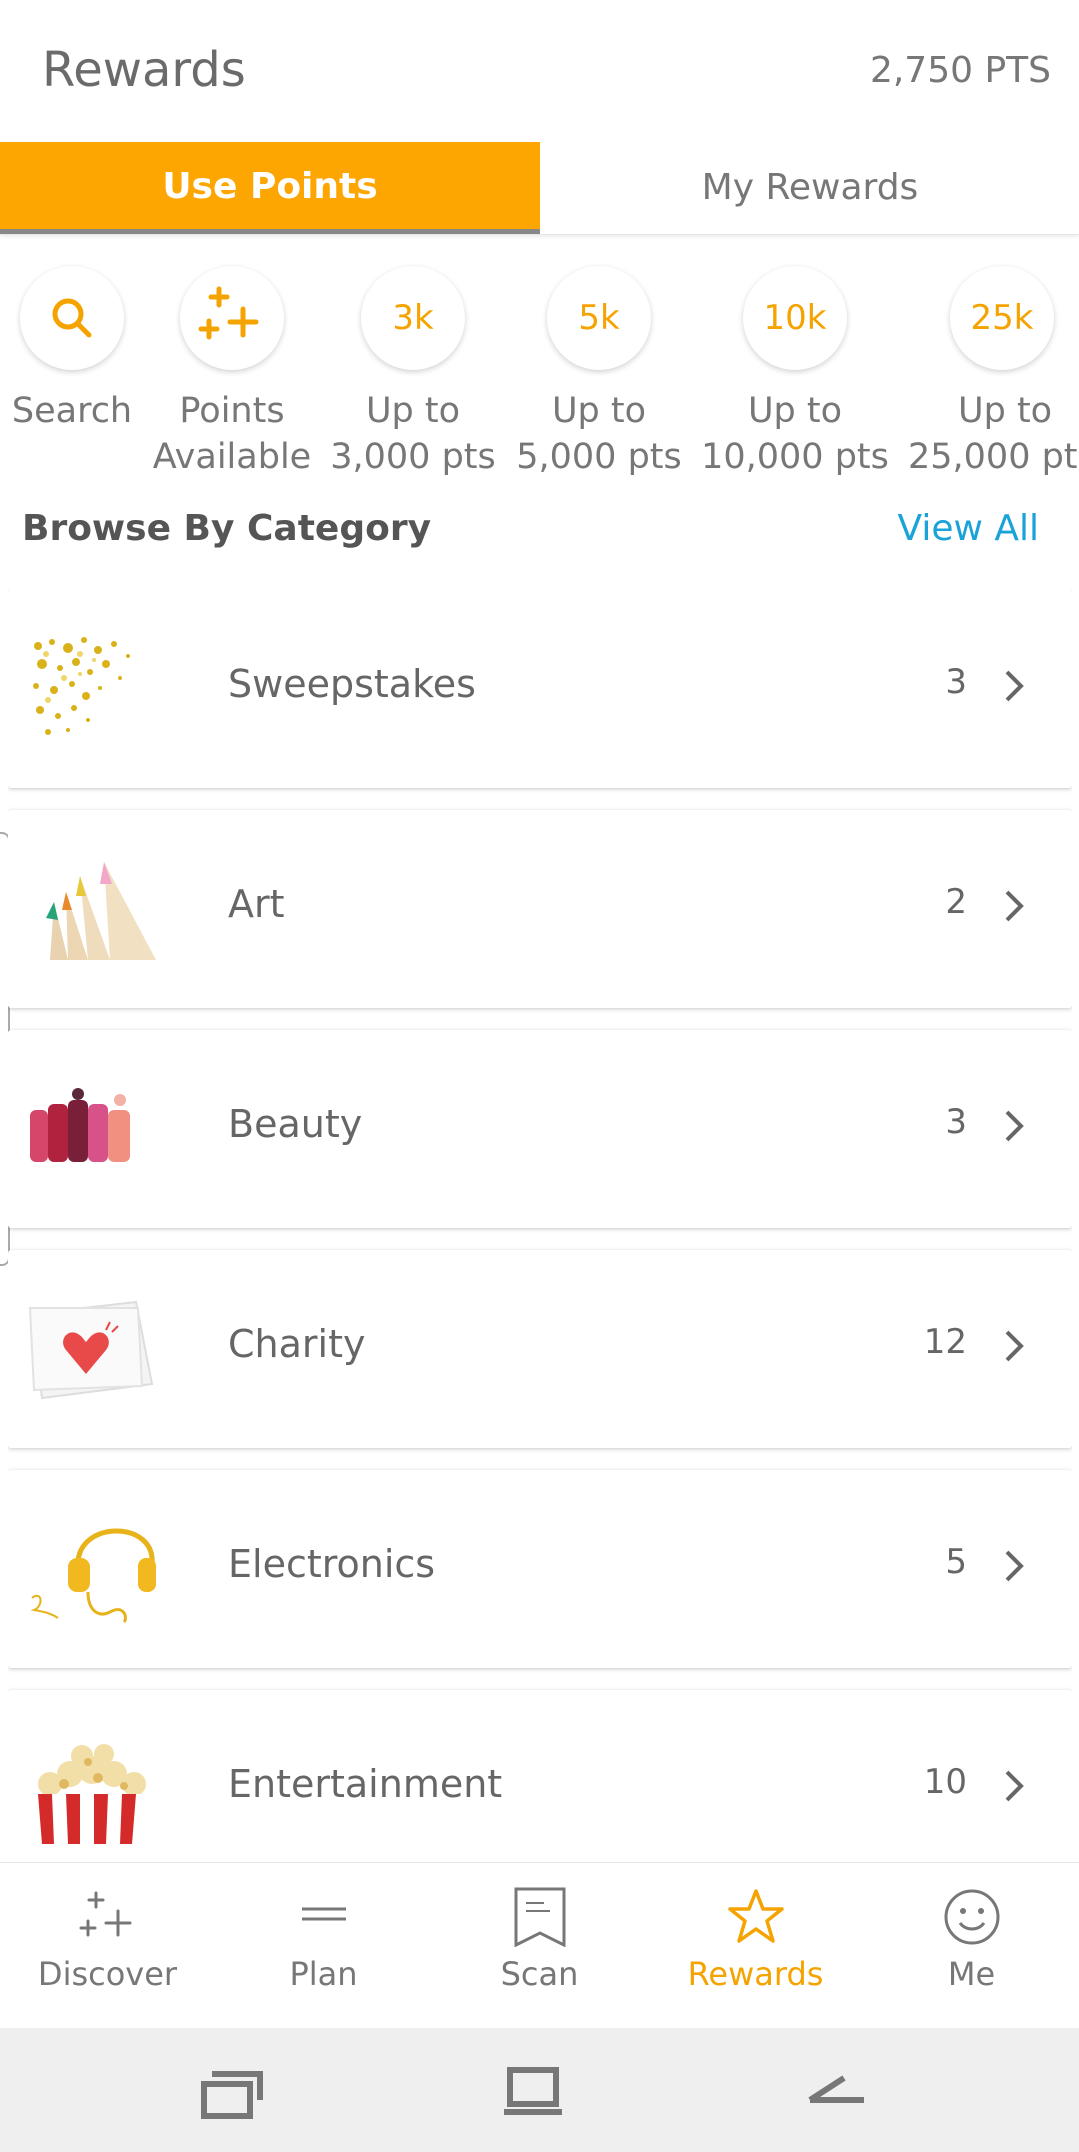 This screenshot has width=1079, height=2152. Describe the element at coordinates (352, 684) in the screenshot. I see `category-name: Sweepstakes` at that location.